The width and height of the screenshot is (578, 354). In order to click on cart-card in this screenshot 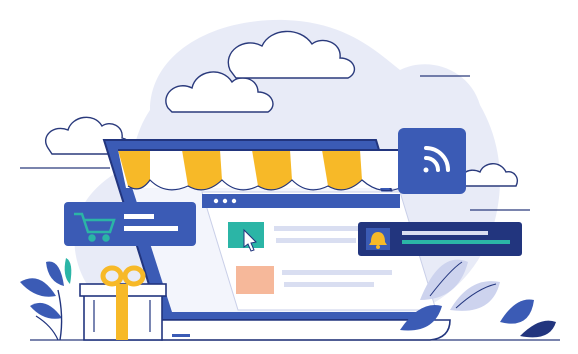, I will do `click(130, 224)`.